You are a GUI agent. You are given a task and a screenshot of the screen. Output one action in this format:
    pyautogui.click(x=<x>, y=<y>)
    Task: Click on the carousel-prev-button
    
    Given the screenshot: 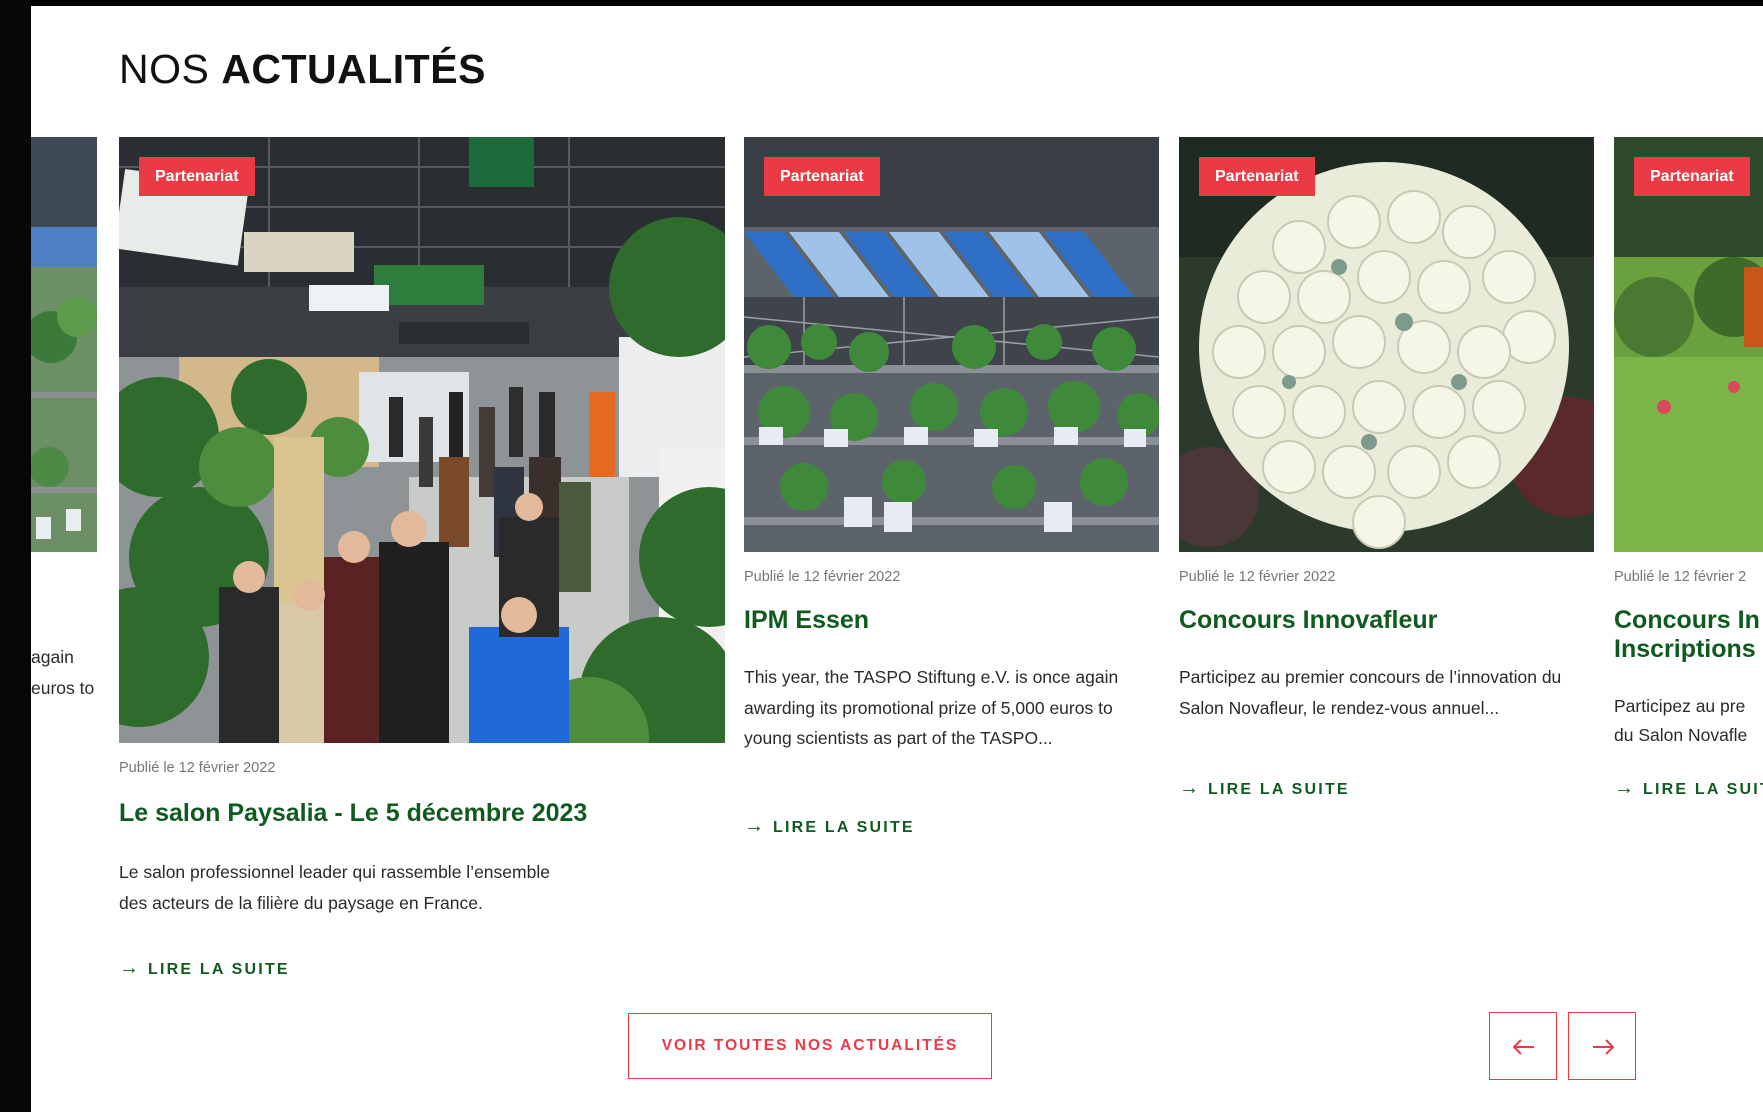 What is the action you would take?
    pyautogui.click(x=1523, y=1046)
    